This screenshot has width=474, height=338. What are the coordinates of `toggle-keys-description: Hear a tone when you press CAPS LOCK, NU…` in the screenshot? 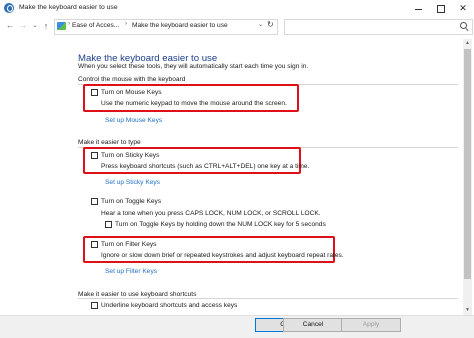 It's located at (211, 213).